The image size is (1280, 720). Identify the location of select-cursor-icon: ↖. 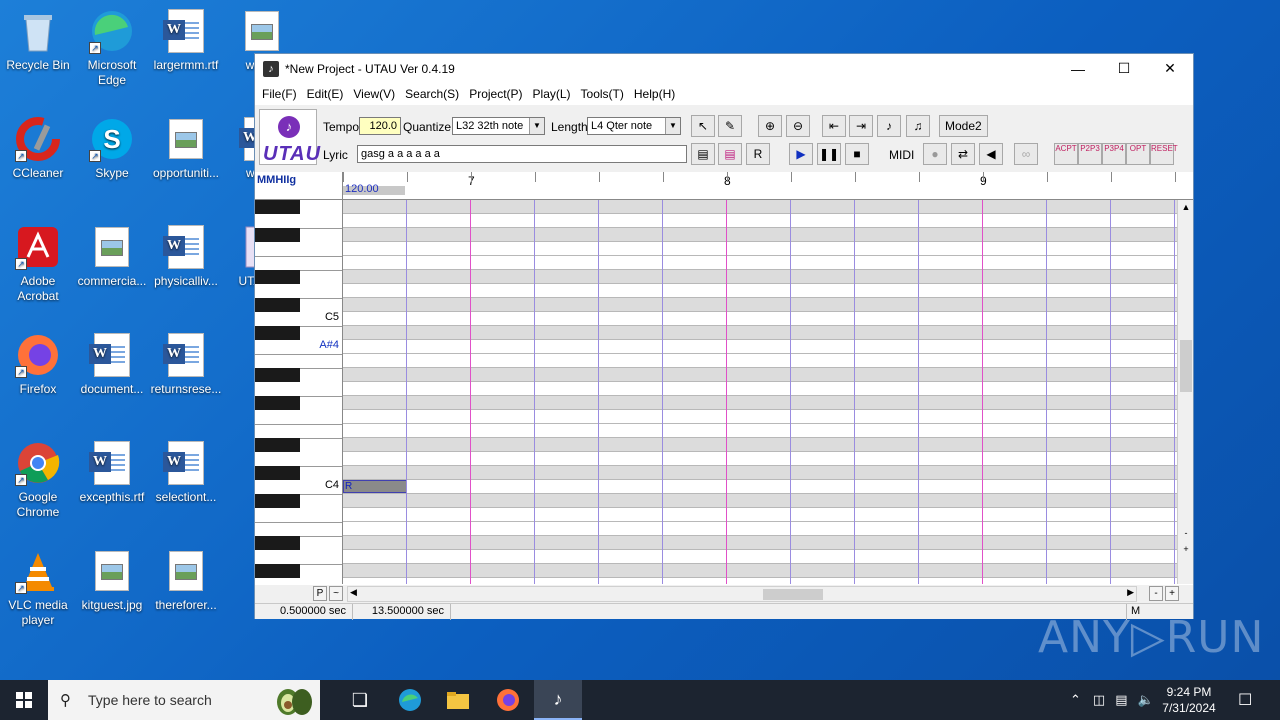
(703, 126).